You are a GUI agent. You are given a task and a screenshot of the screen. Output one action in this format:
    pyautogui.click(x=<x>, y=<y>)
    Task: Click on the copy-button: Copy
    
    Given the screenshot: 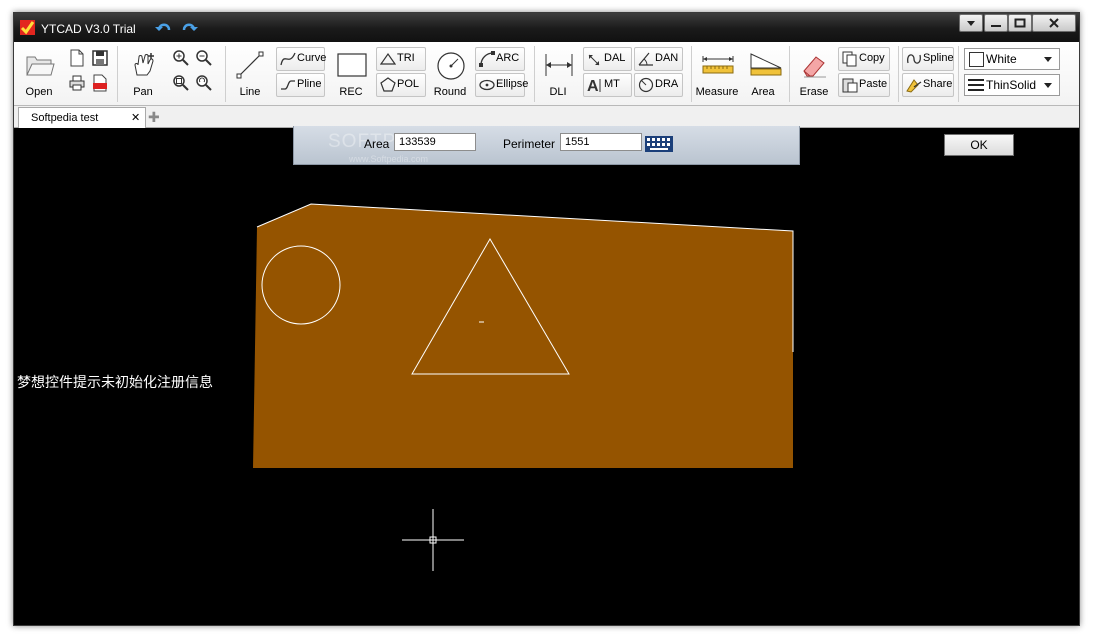 What is the action you would take?
    pyautogui.click(x=864, y=59)
    